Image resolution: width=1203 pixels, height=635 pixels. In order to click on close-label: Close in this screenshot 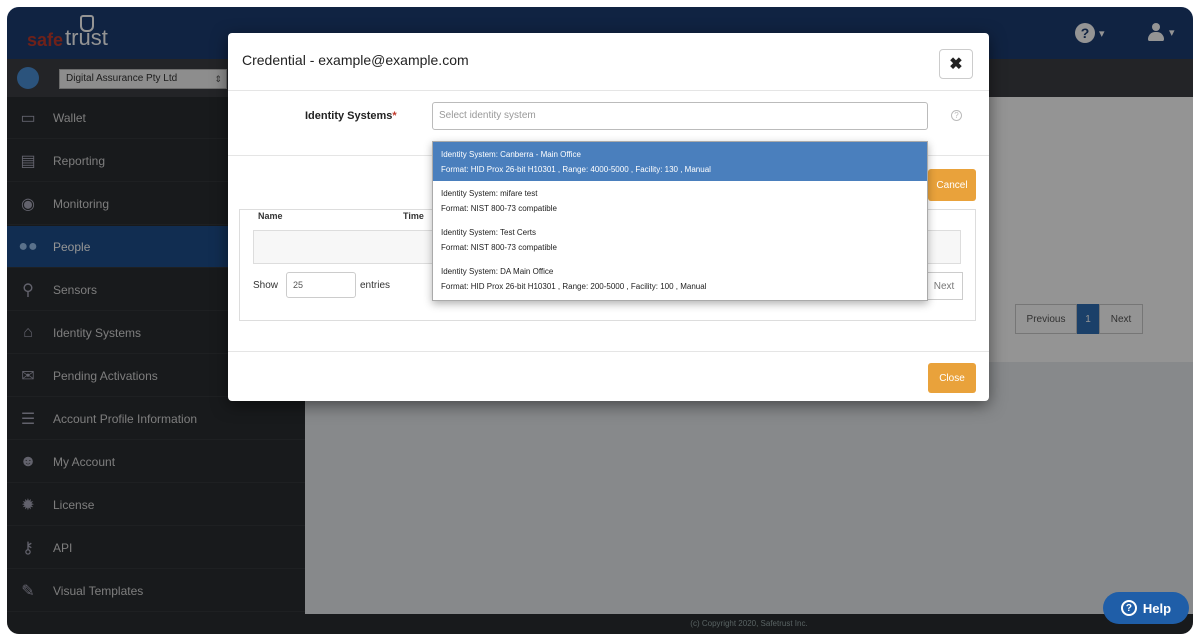, I will do `click(952, 378)`.